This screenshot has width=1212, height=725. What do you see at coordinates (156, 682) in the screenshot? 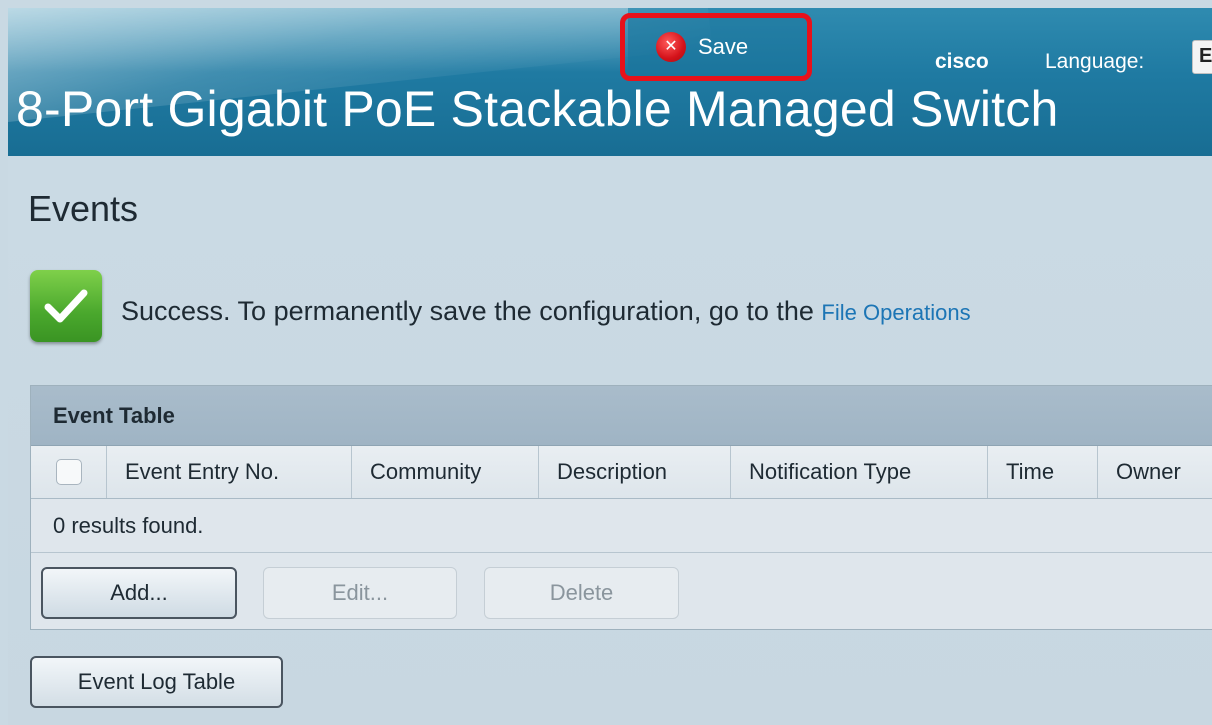
I see `event-log-table-button: Event Log Table` at bounding box center [156, 682].